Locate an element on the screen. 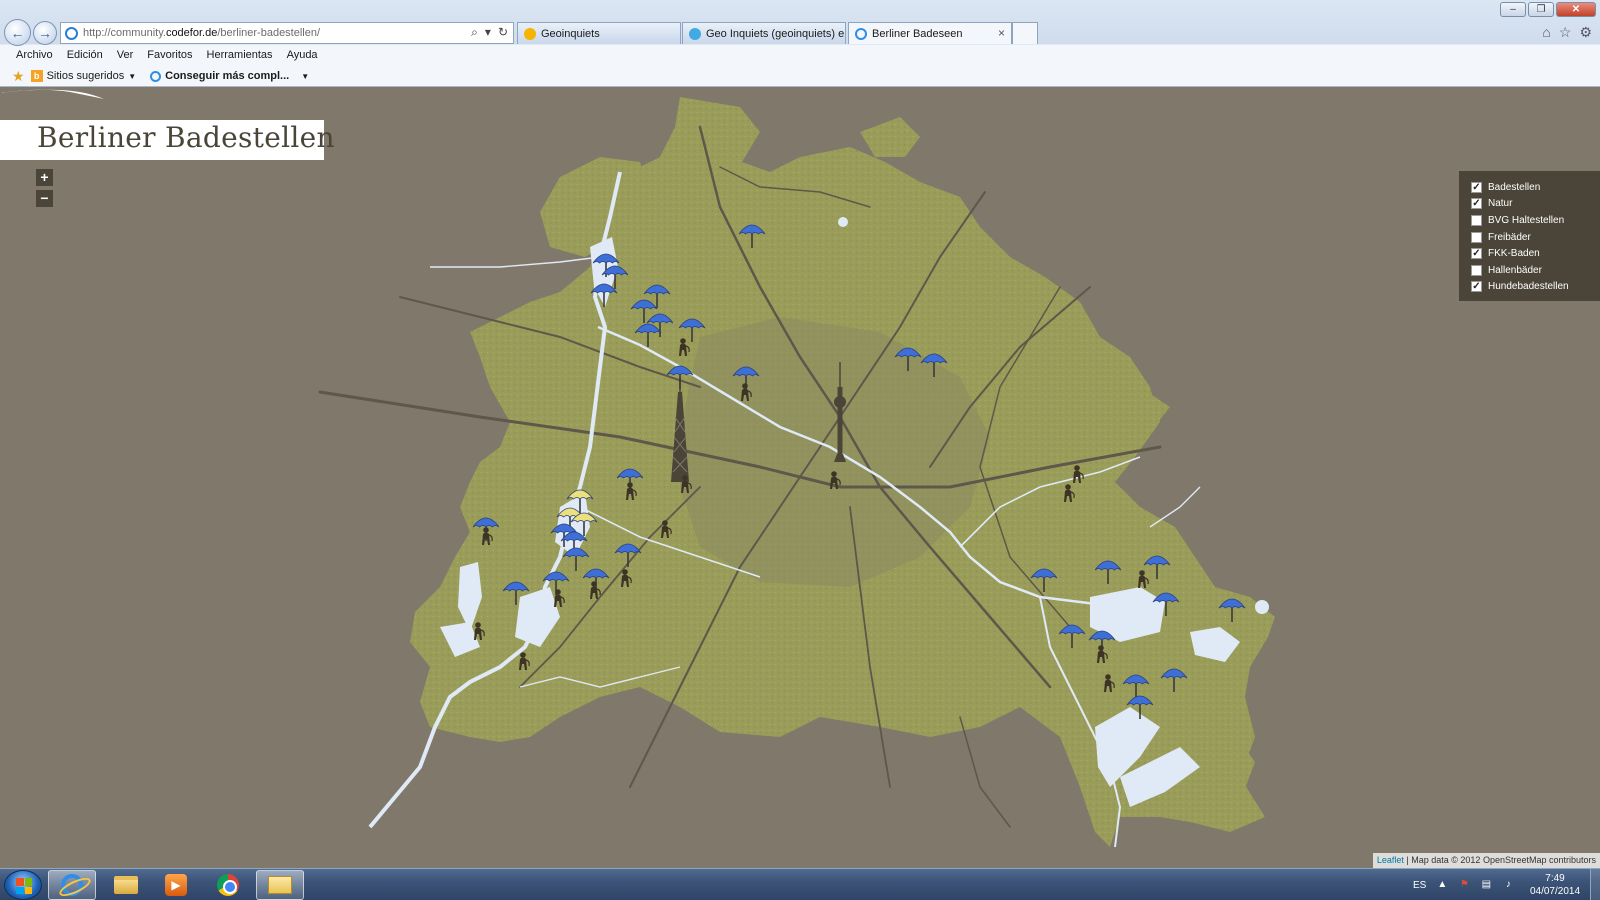 The height and width of the screenshot is (900, 1600). start-button is located at coordinates (23, 885).